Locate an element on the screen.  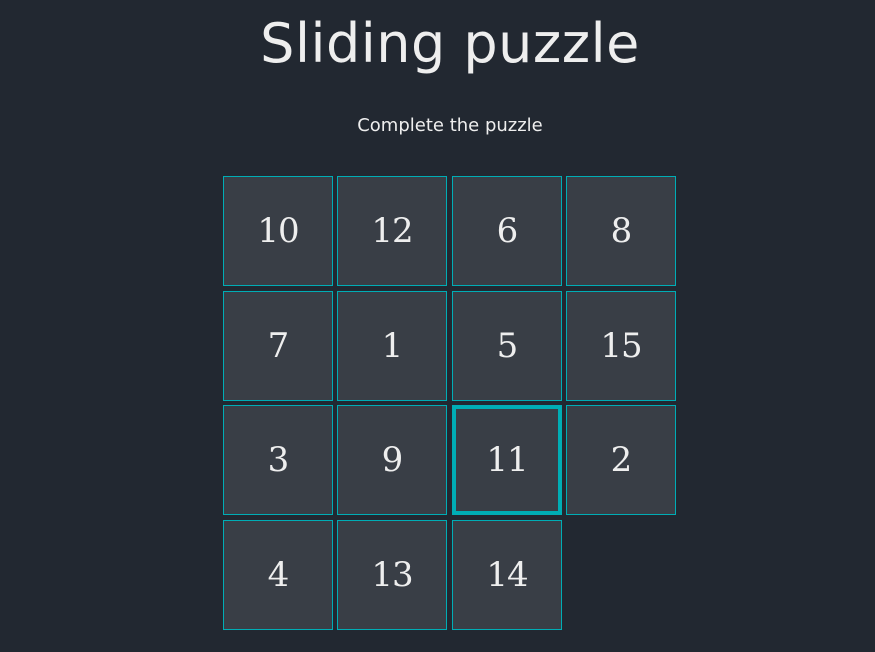
page-subtitle: Complete the puzzle is located at coordinates (450, 125).